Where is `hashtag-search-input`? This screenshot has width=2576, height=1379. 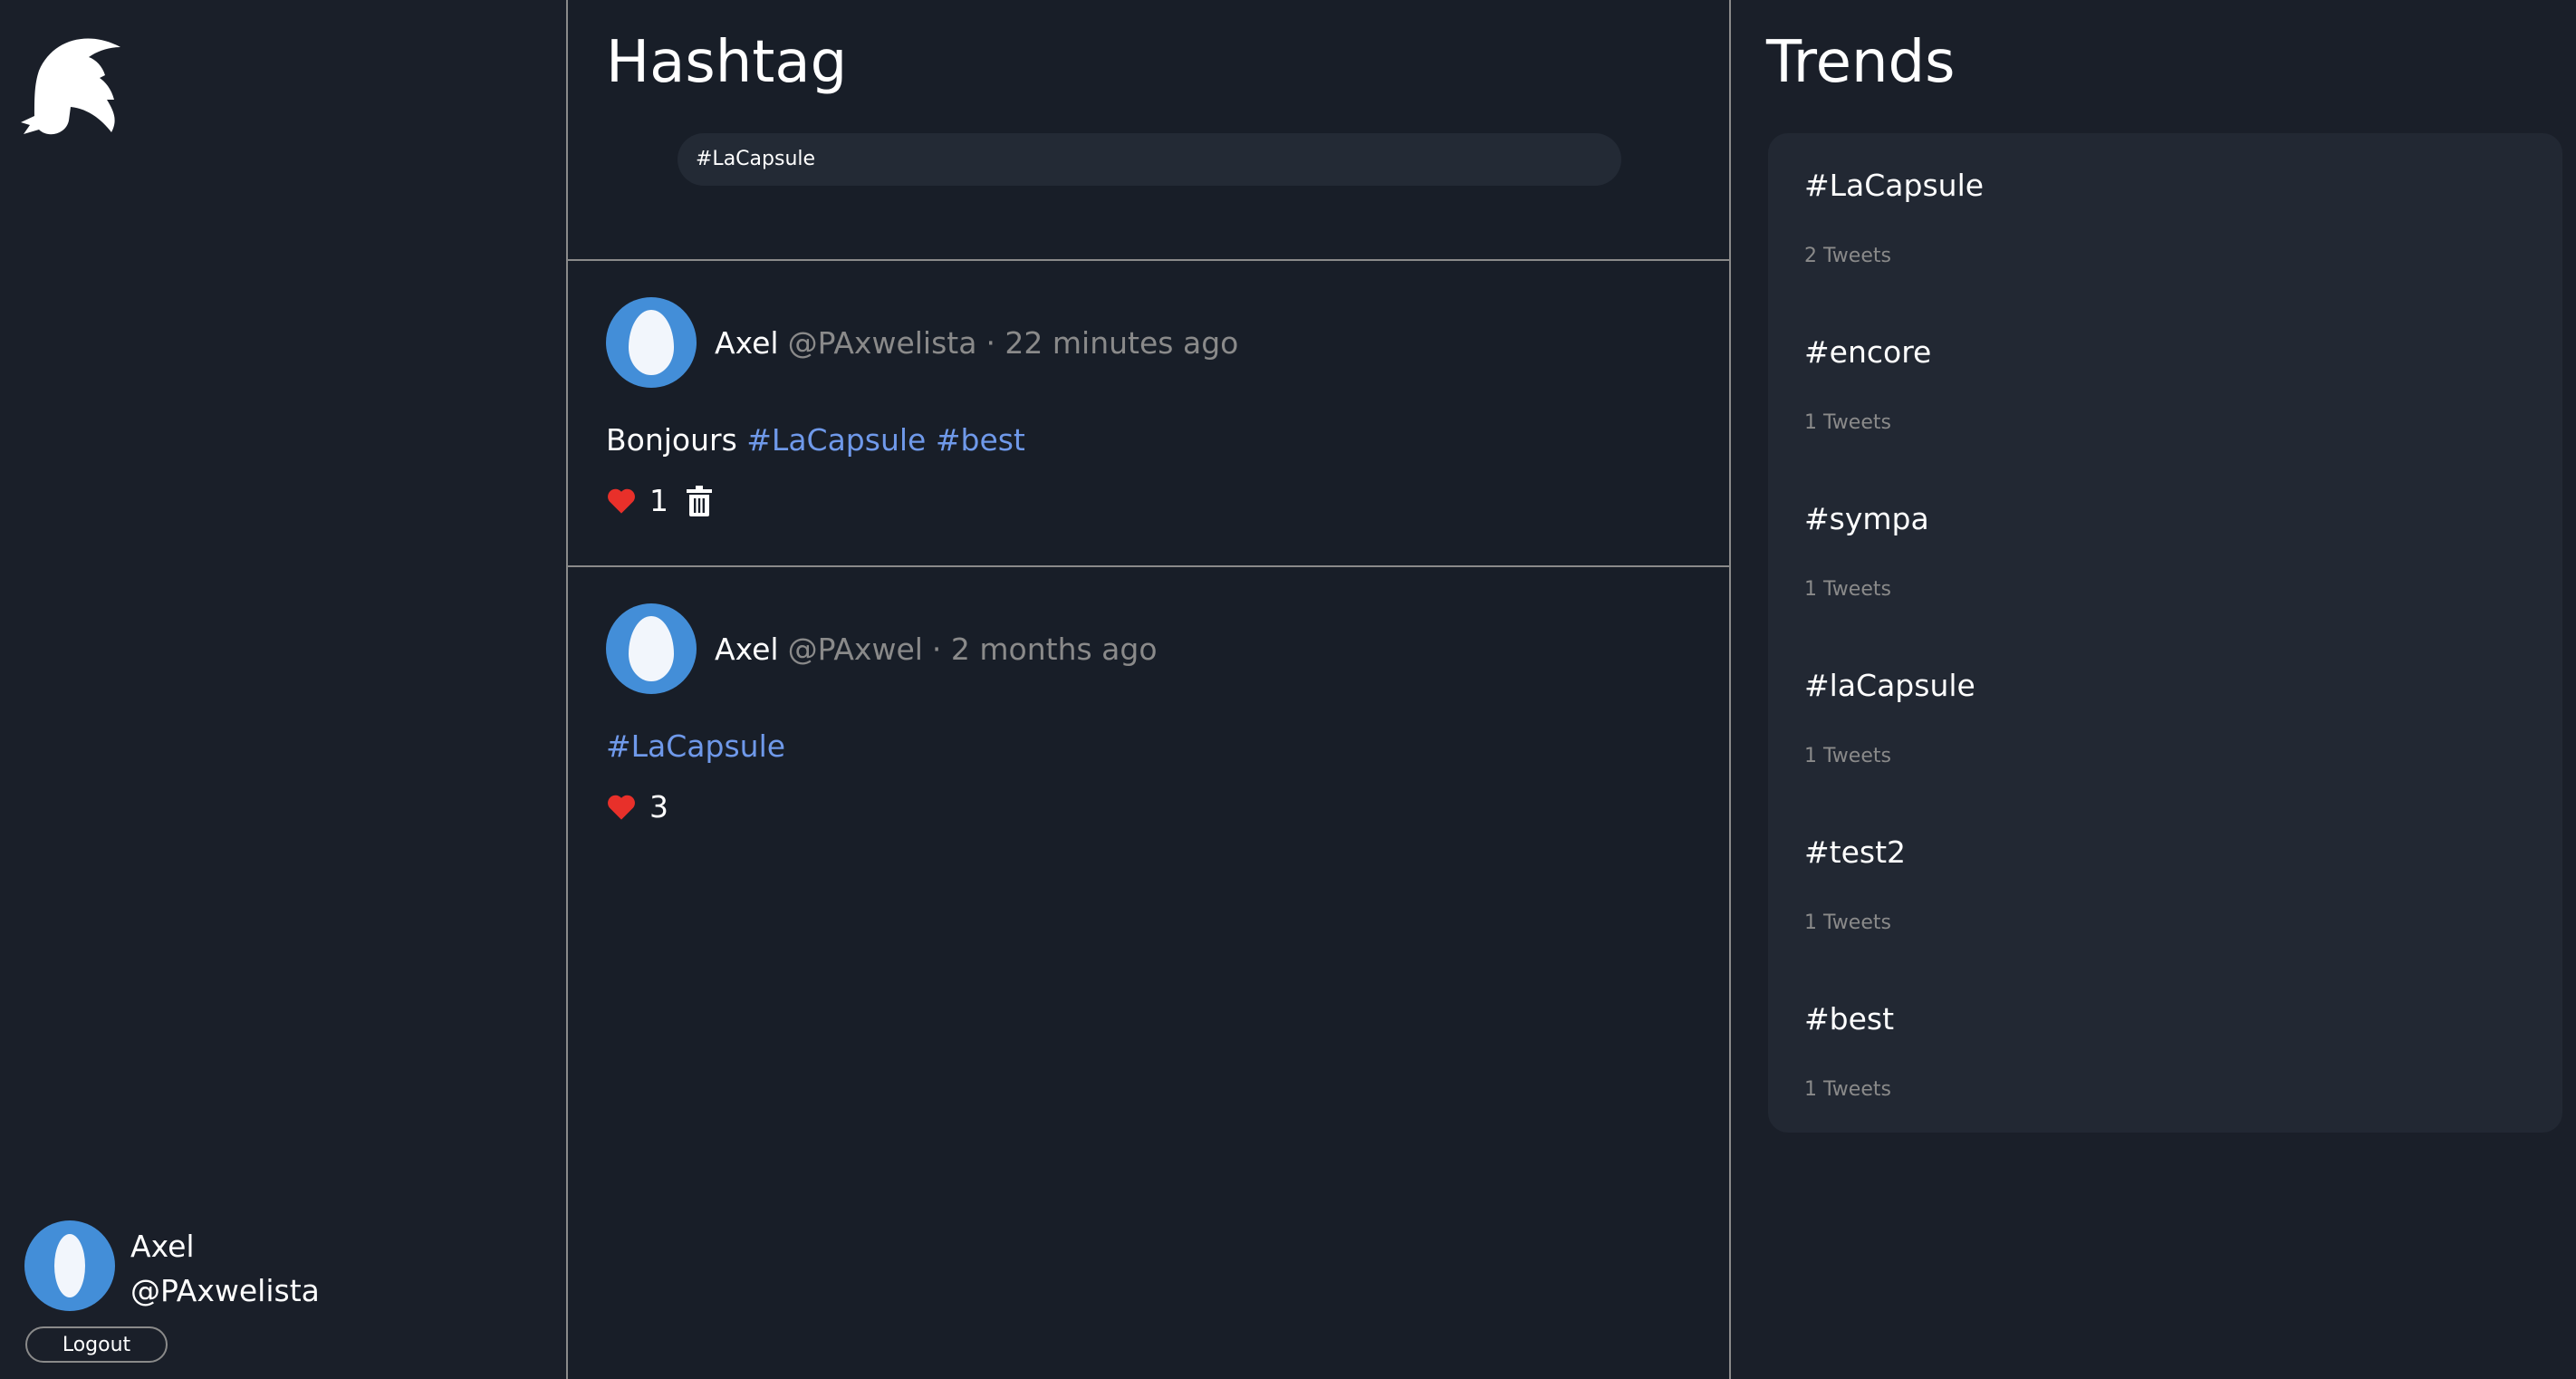
hashtag-search-input is located at coordinates (1149, 159).